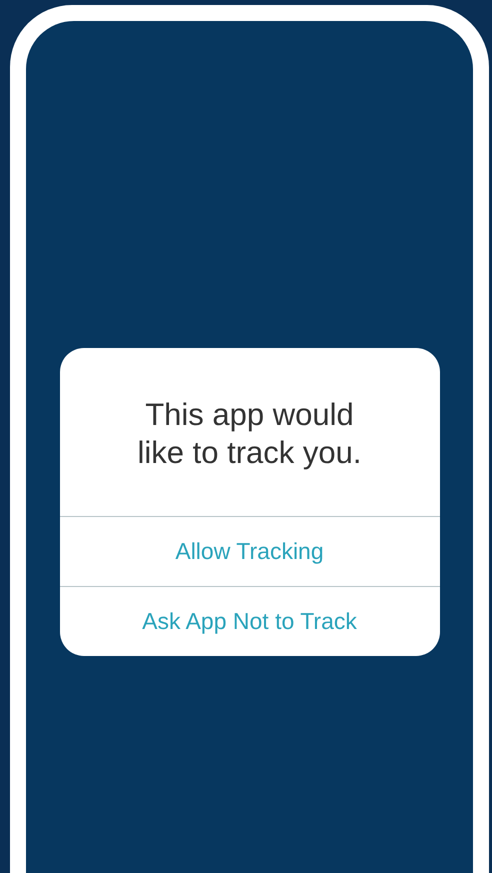 The width and height of the screenshot is (492, 873). Describe the element at coordinates (250, 621) in the screenshot. I see `dialog-button: Ask App Not to Track` at that location.